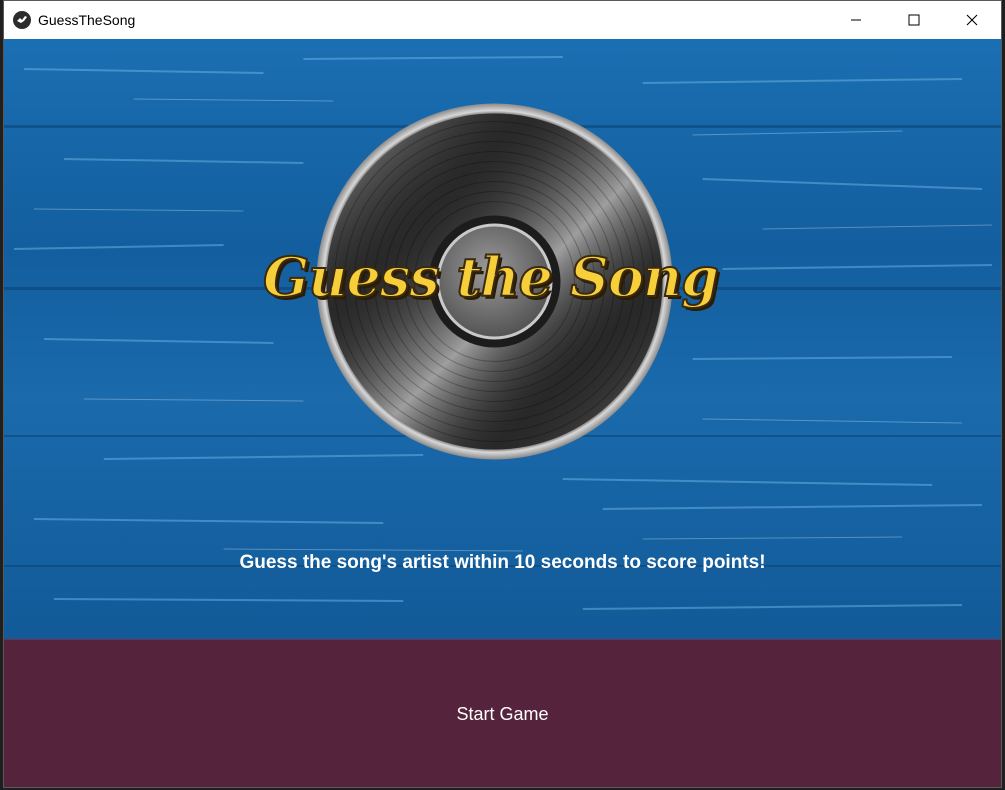 This screenshot has height=790, width=1005. I want to click on close-icon, so click(972, 20).